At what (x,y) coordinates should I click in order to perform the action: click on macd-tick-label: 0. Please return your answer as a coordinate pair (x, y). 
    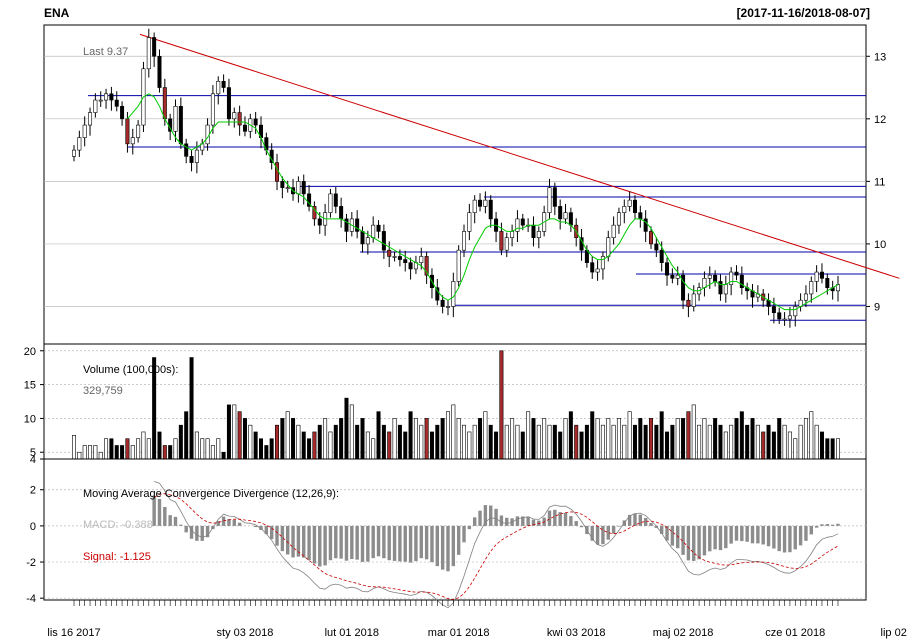
    Looking at the image, I should click on (33, 527).